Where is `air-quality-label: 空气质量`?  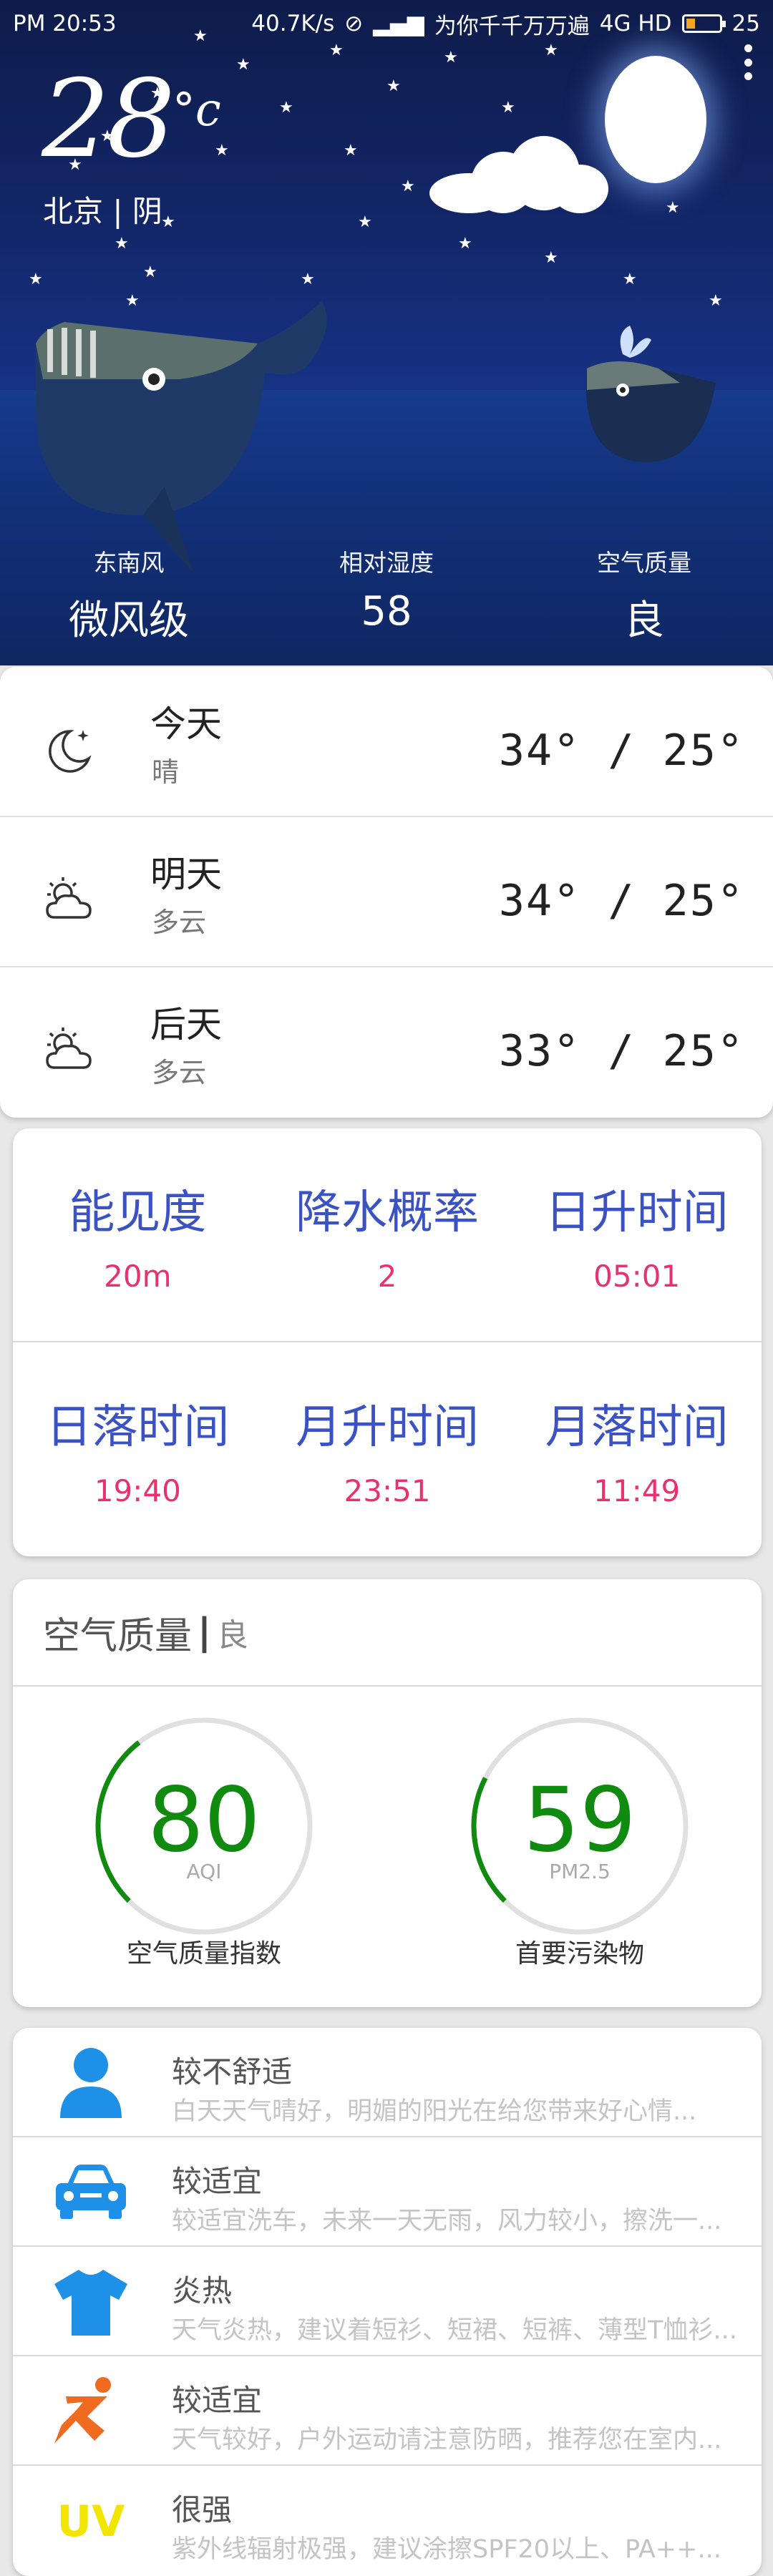 air-quality-label: 空气质量 is located at coordinates (644, 563).